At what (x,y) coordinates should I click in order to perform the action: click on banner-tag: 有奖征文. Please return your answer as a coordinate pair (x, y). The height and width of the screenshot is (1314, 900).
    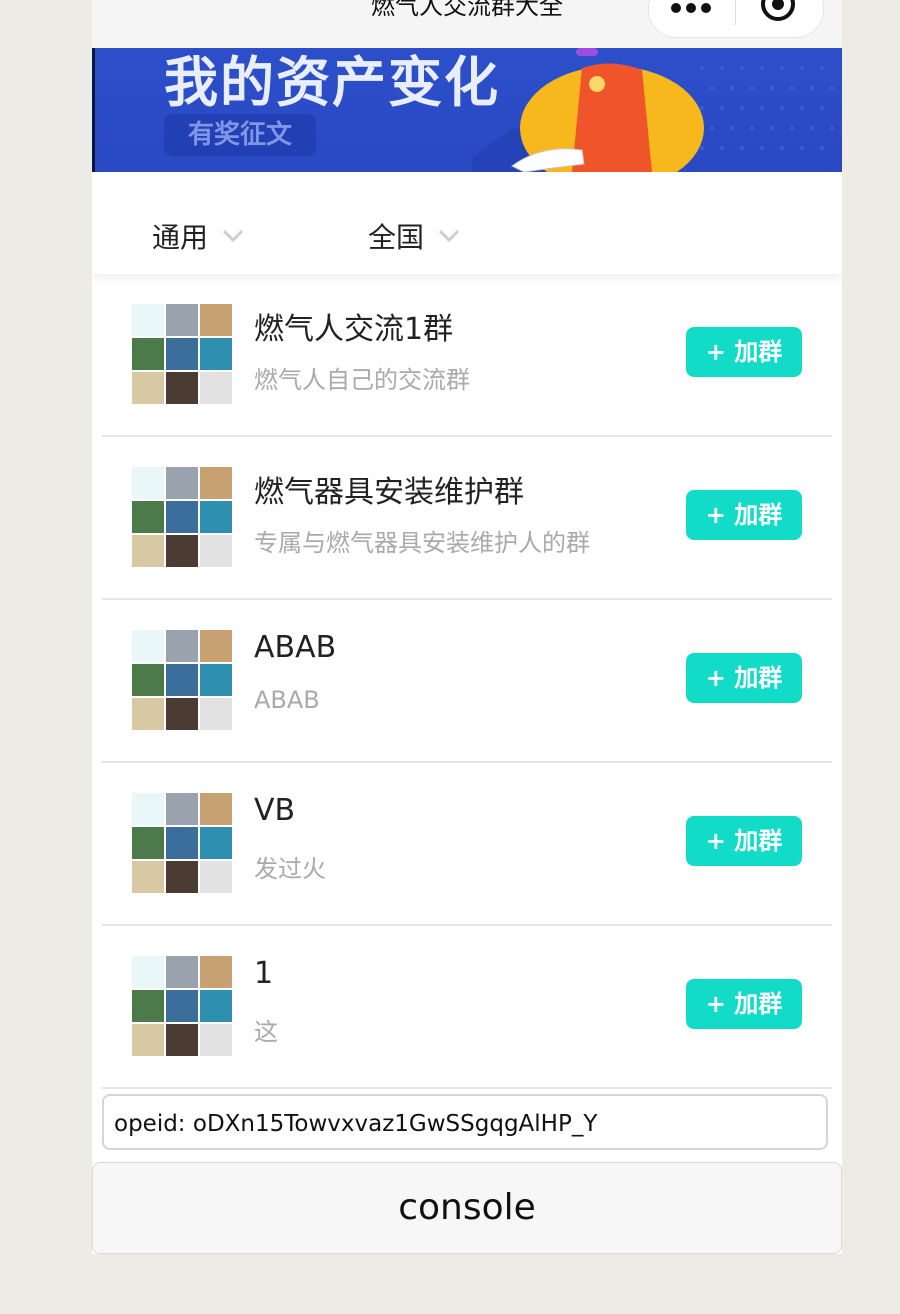
    Looking at the image, I should click on (240, 135).